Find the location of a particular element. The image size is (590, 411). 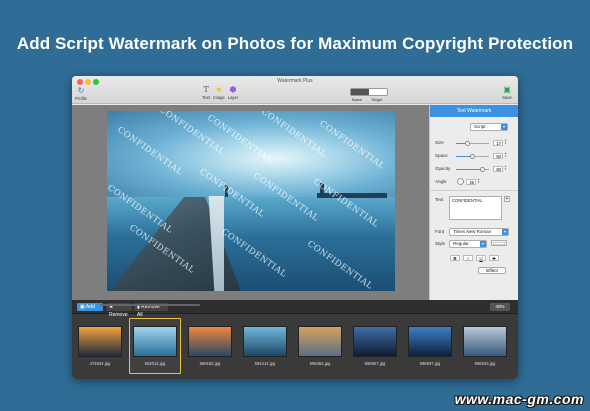

angle-field: 45 is located at coordinates (471, 182).